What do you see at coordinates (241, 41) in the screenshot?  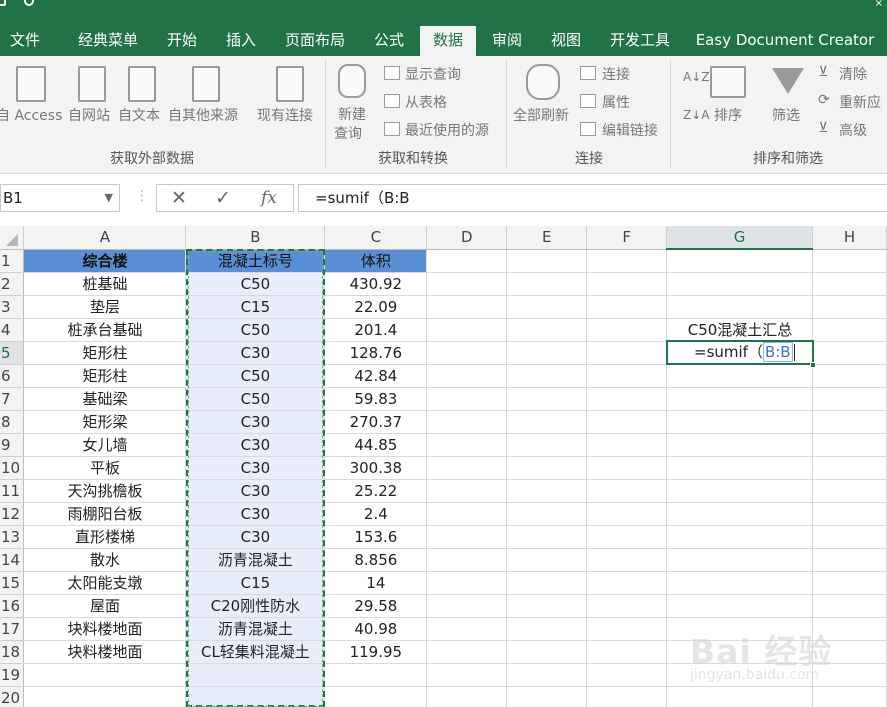 I see `tab-insert: 插入` at bounding box center [241, 41].